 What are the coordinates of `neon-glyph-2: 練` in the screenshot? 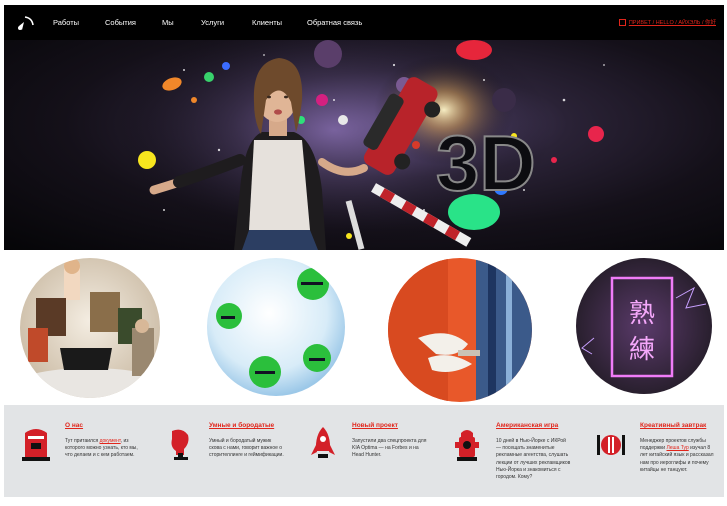 It's located at (642, 350).